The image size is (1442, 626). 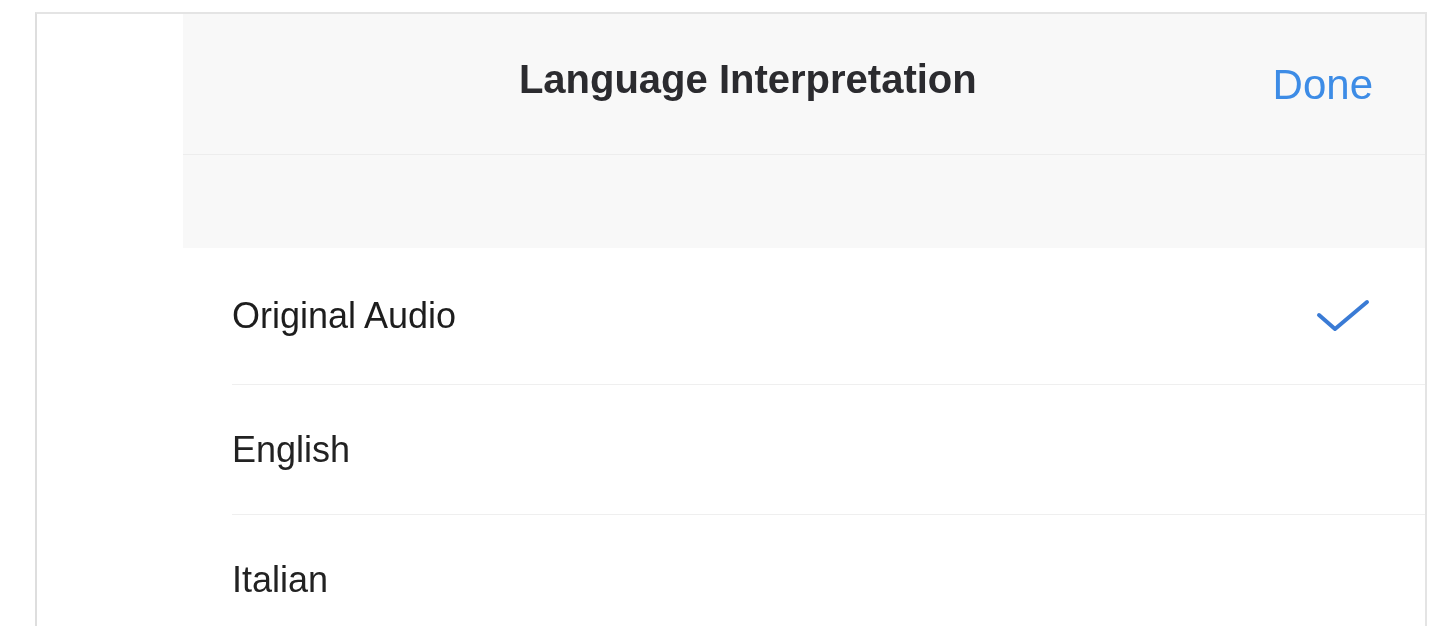 I want to click on dialog-title: Language Interpretation, so click(x=747, y=79).